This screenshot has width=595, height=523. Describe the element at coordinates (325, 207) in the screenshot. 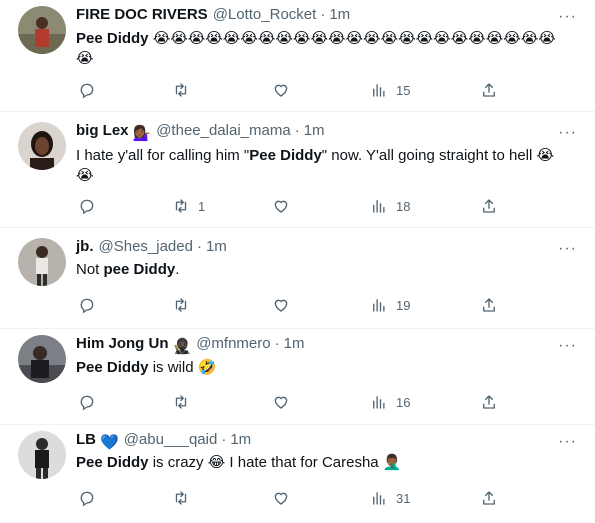

I see `action-bar: 1 18` at that location.